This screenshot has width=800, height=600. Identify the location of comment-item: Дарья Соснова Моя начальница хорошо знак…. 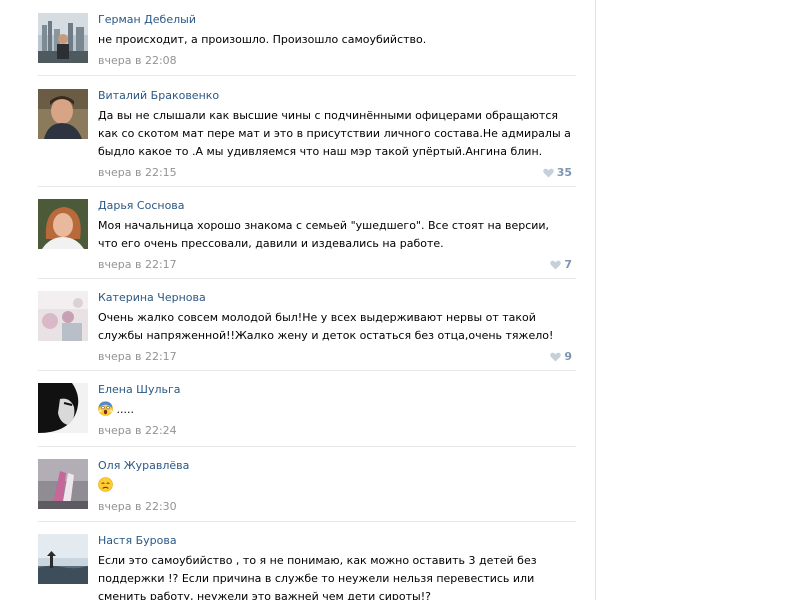
(307, 233).